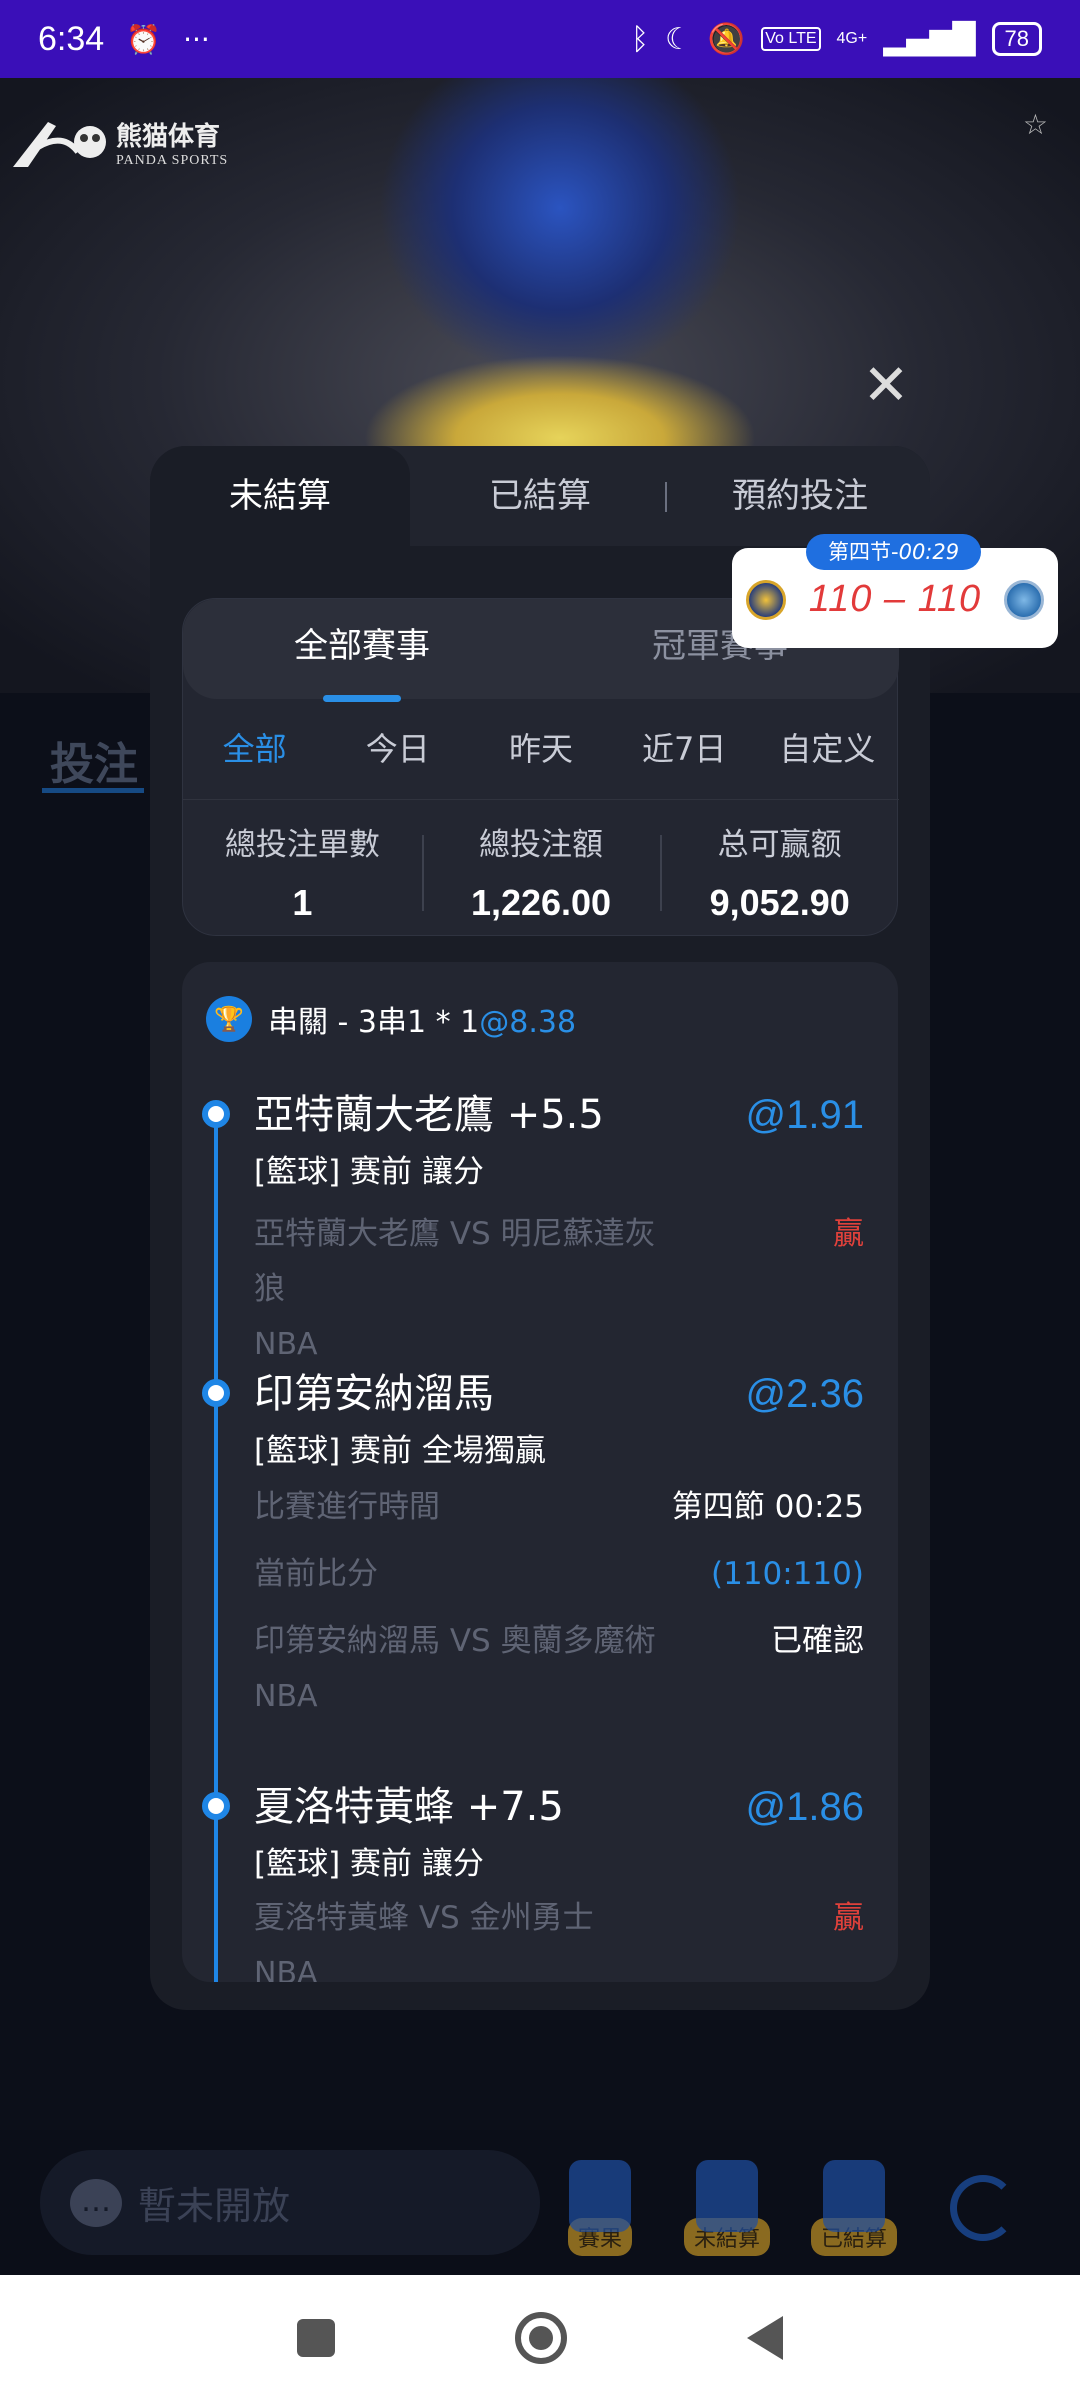 This screenshot has height=2401, width=1080. I want to click on live-score-popup: 第四节-00:29 110 – 110, so click(895, 591).